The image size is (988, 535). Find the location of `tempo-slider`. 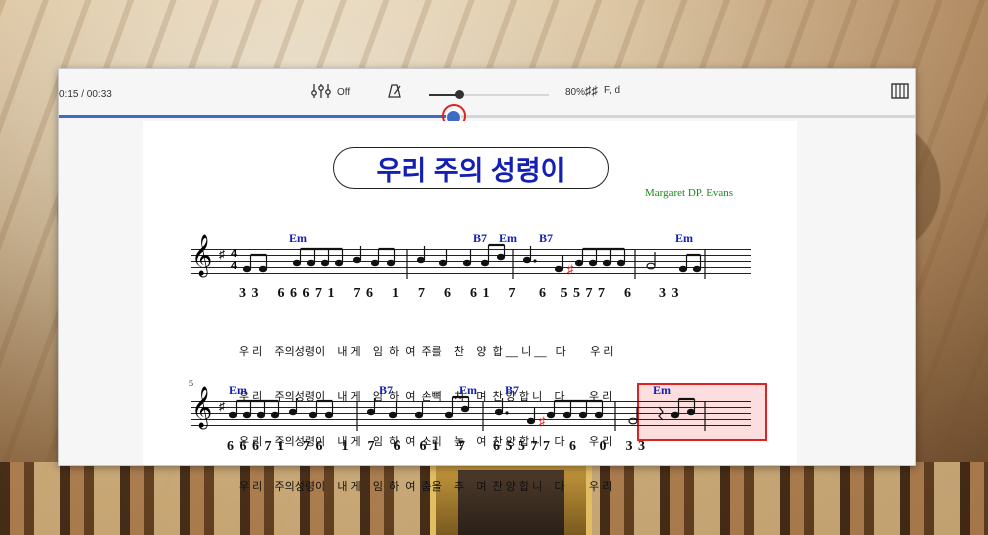

tempo-slider is located at coordinates (483, 93).